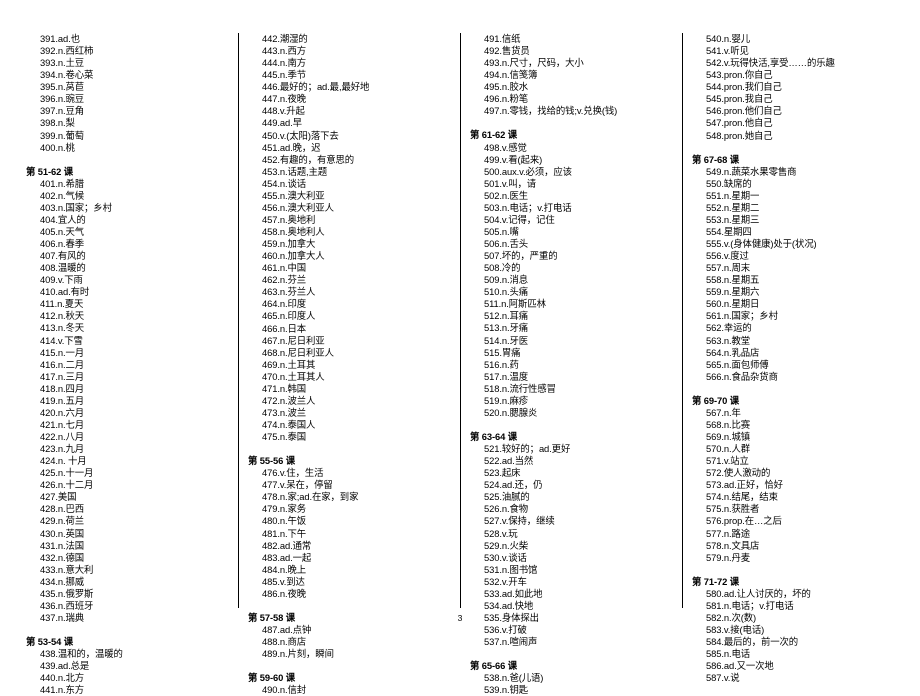 This screenshot has width=920, height=696. I want to click on vocab-entry: 545.pron.我自己, so click(739, 99).